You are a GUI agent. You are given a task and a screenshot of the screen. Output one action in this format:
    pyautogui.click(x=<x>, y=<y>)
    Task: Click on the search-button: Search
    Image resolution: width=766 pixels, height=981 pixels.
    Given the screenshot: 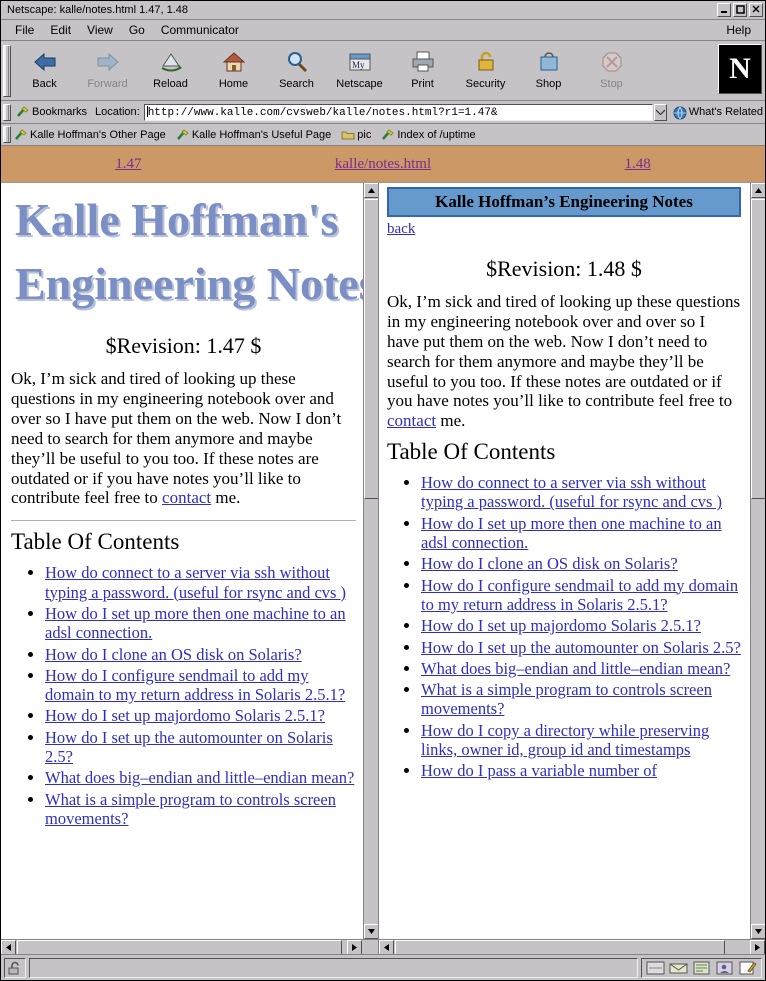 What is the action you would take?
    pyautogui.click(x=296, y=71)
    